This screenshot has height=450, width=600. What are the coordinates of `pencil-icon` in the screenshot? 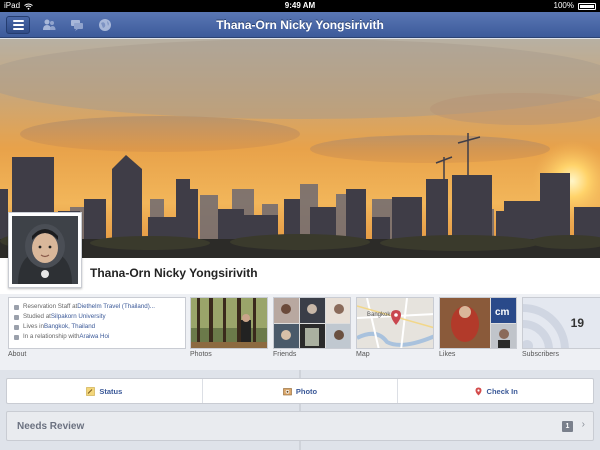 It's located at (91, 391).